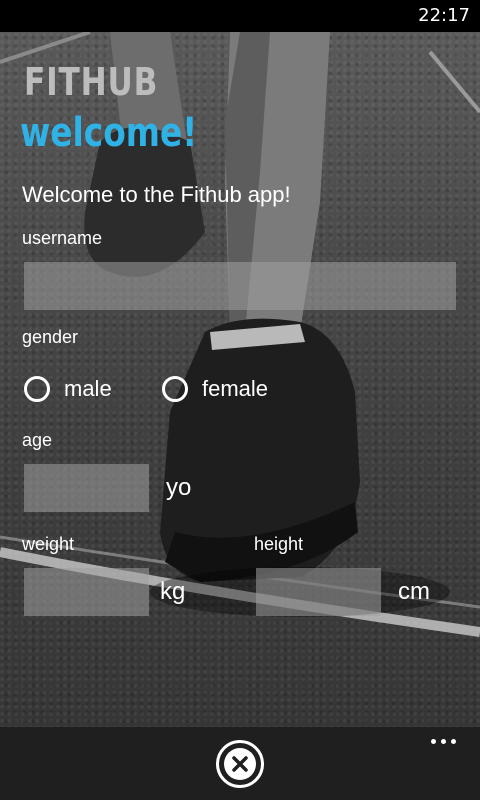 This screenshot has width=480, height=800. What do you see at coordinates (179, 487) in the screenshot?
I see `age-unit: yo` at bounding box center [179, 487].